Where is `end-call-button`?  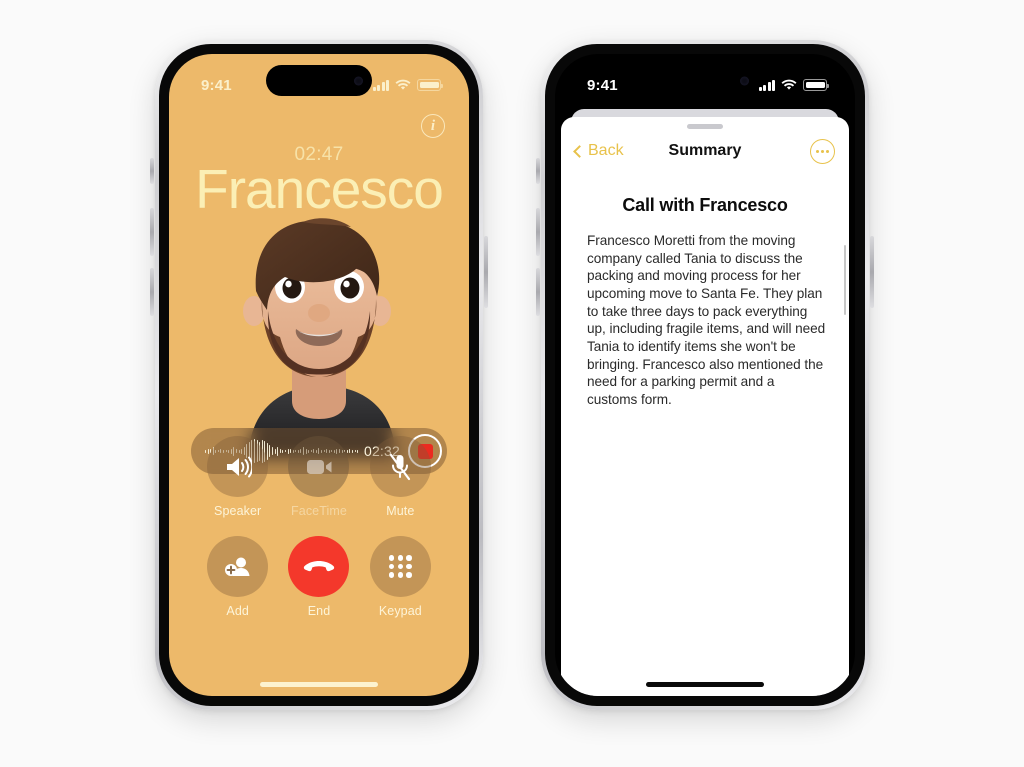 end-call-button is located at coordinates (319, 566).